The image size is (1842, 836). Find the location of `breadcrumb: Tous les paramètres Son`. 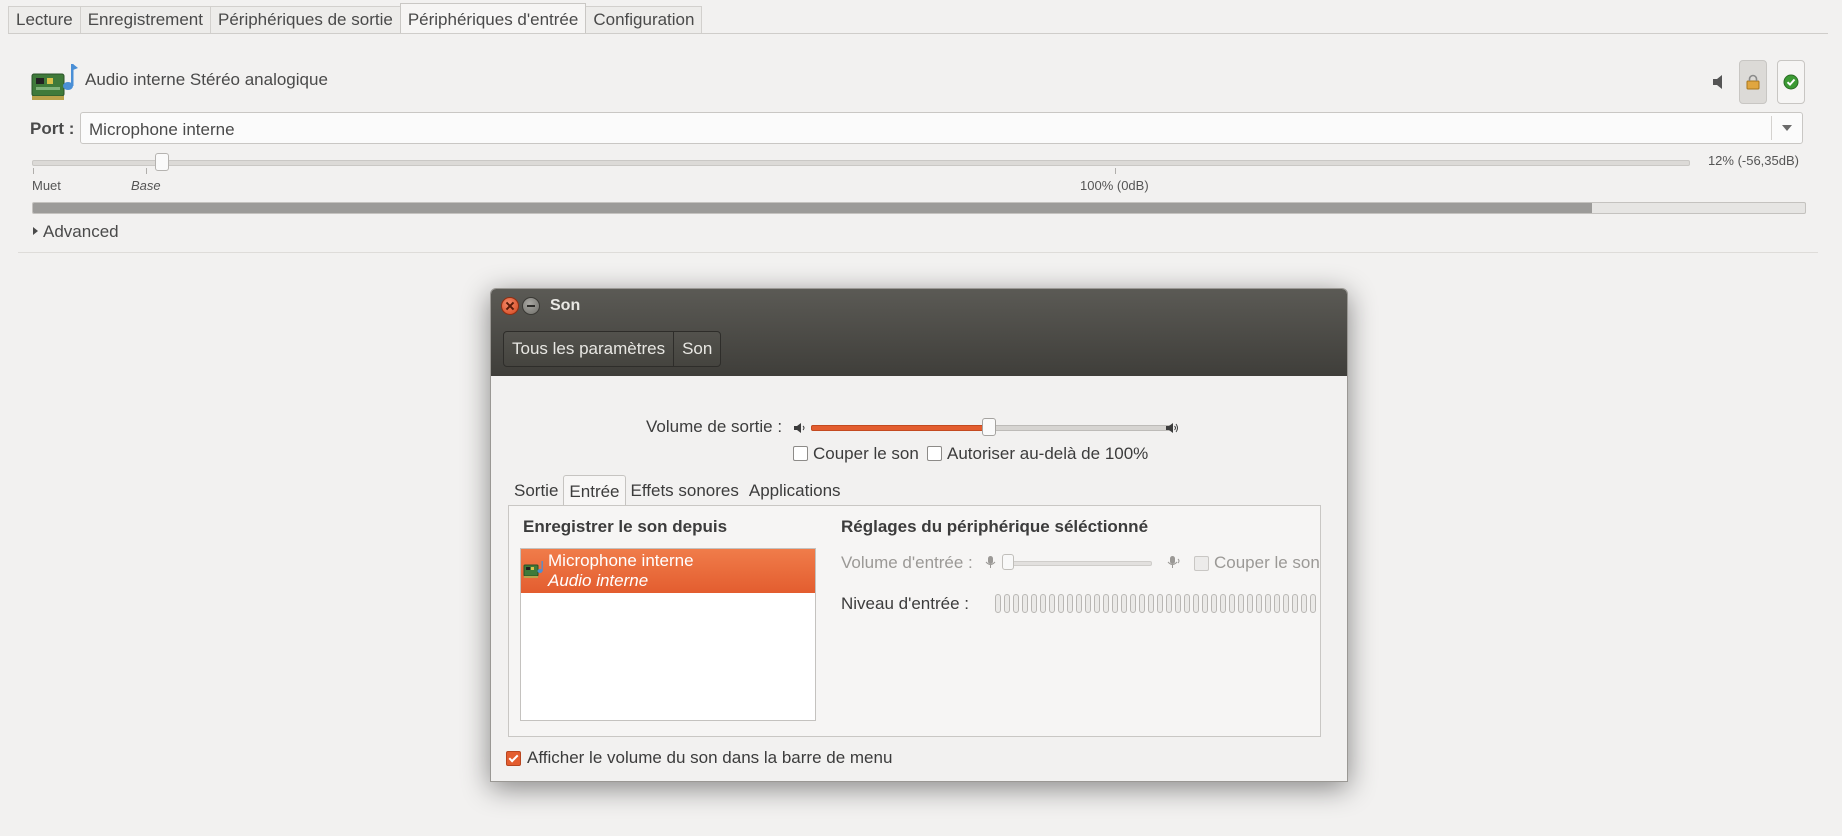

breadcrumb: Tous les paramètres Son is located at coordinates (612, 349).